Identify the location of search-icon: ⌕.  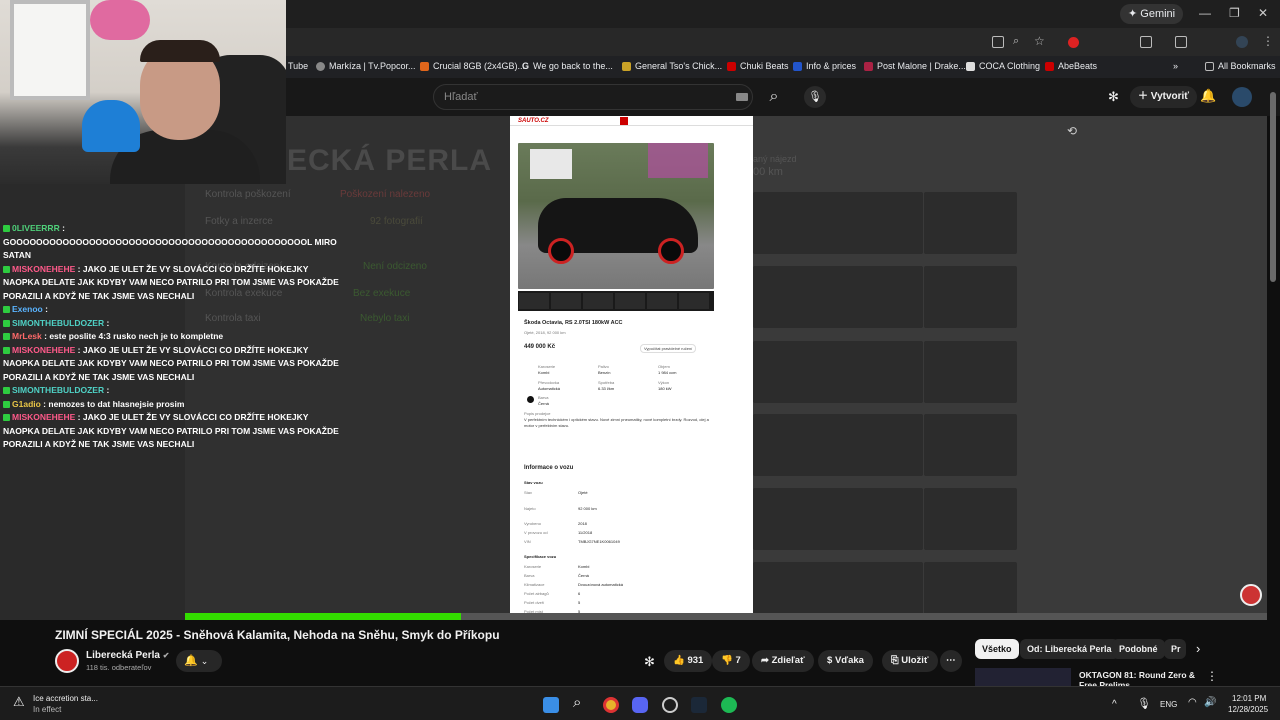
(774, 97).